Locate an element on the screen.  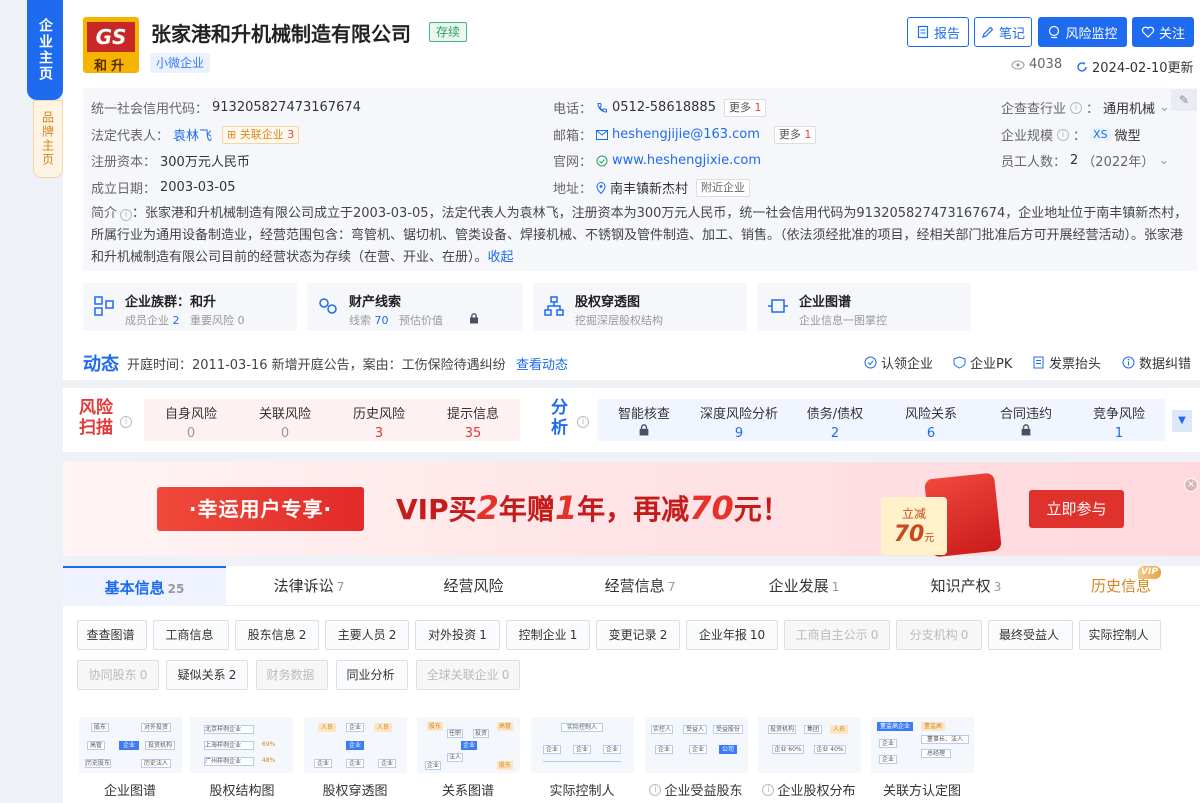
subnav-chip: 同业分析 is located at coordinates (372, 675).